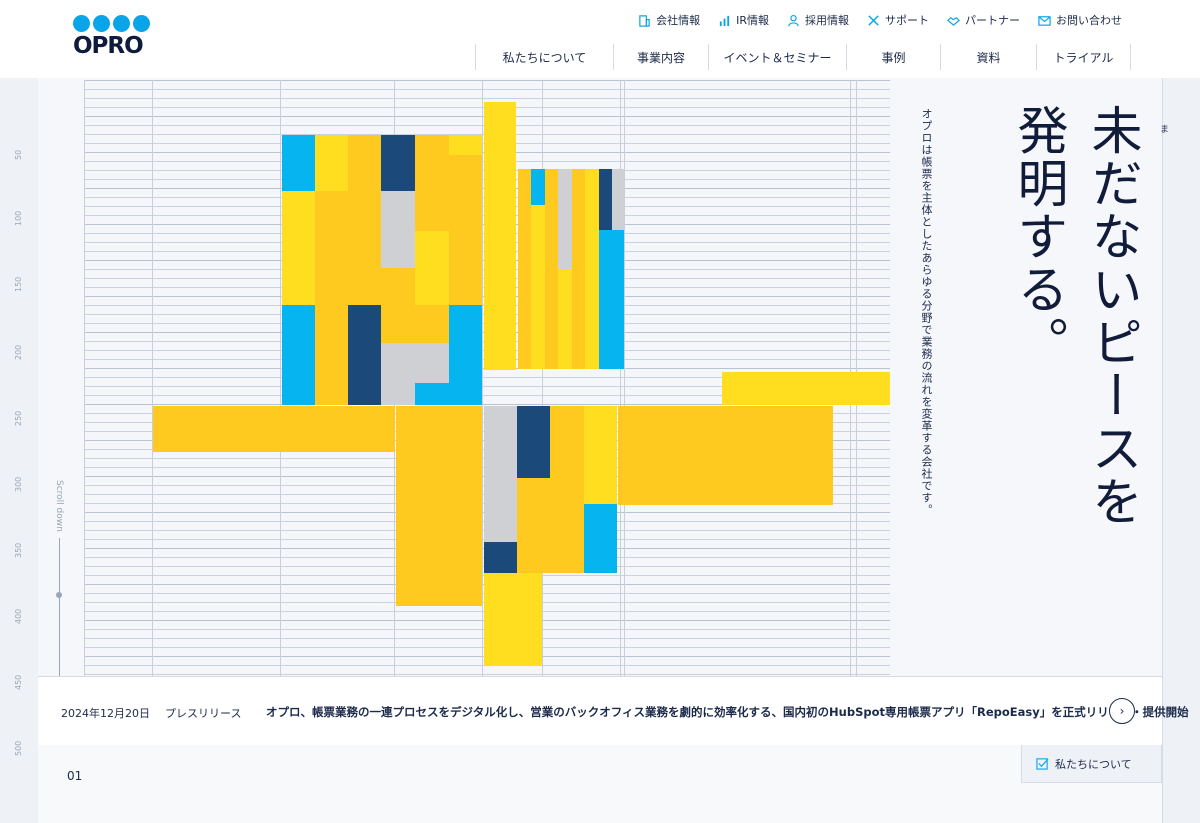  I want to click on scroll-indicator: Scroll down, so click(60, 580).